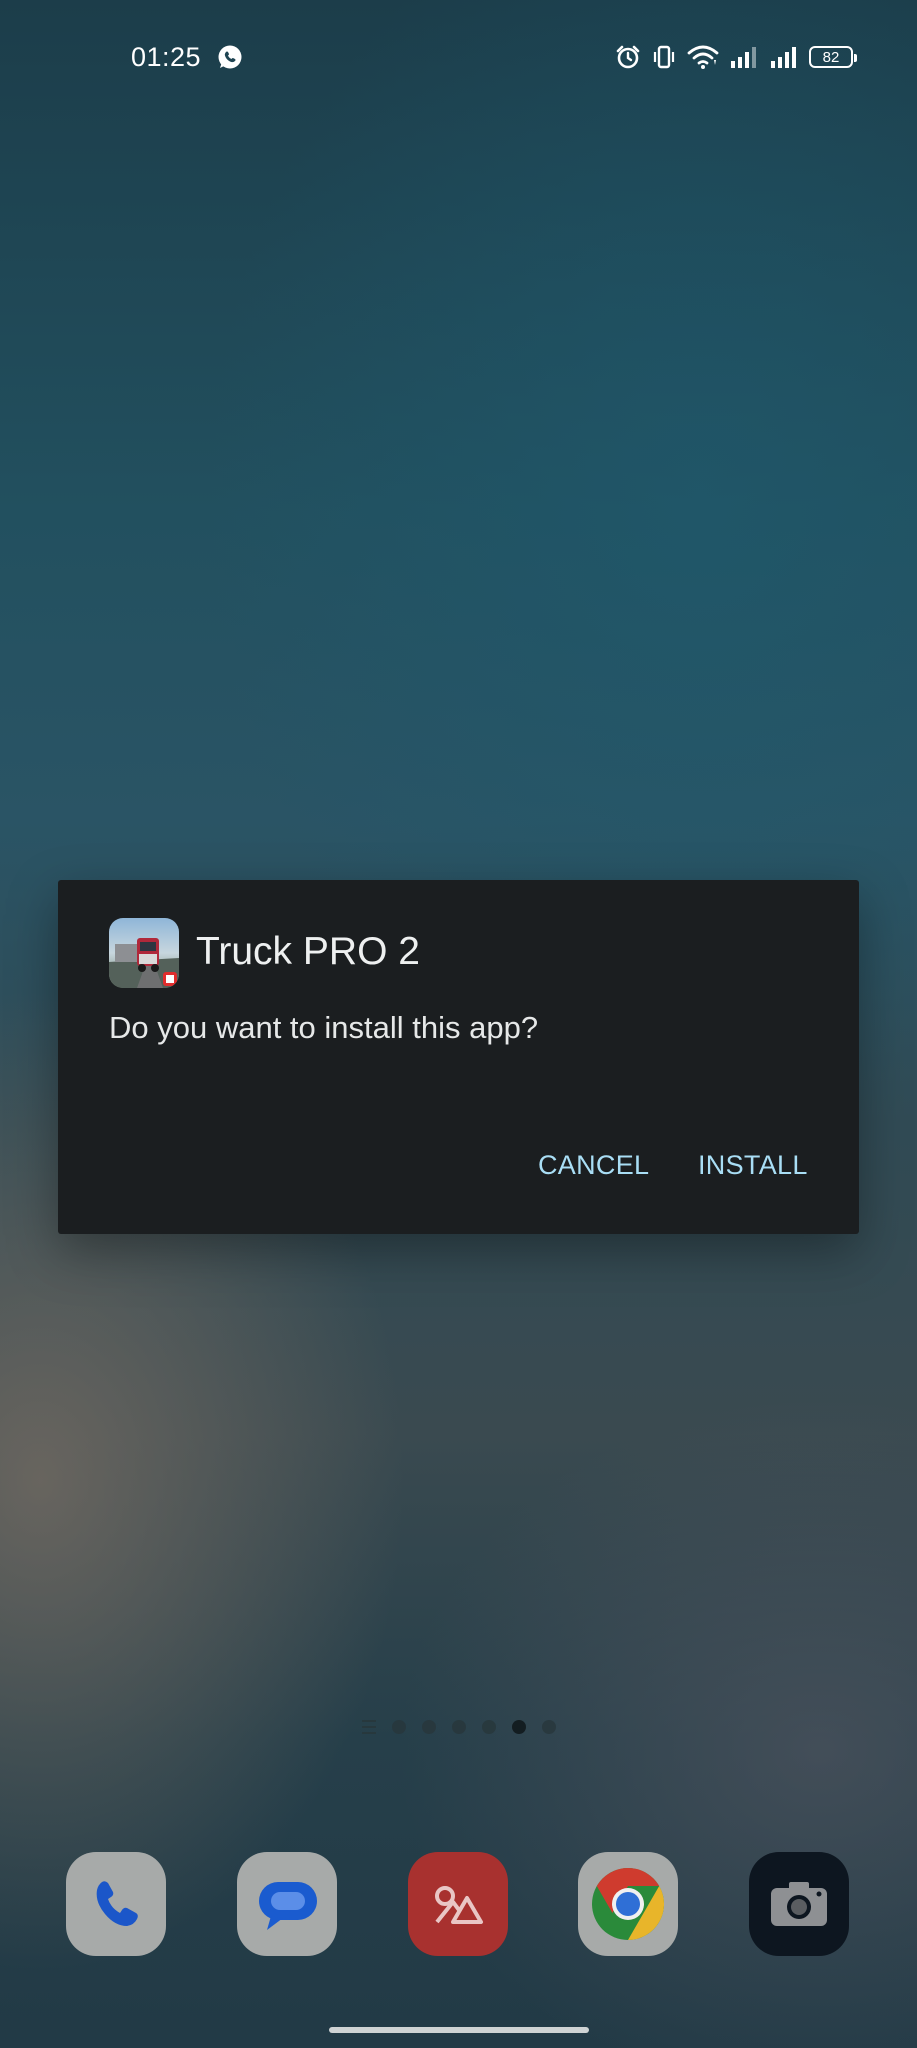 The width and height of the screenshot is (917, 2048). I want to click on vibrate-icon, so click(664, 57).